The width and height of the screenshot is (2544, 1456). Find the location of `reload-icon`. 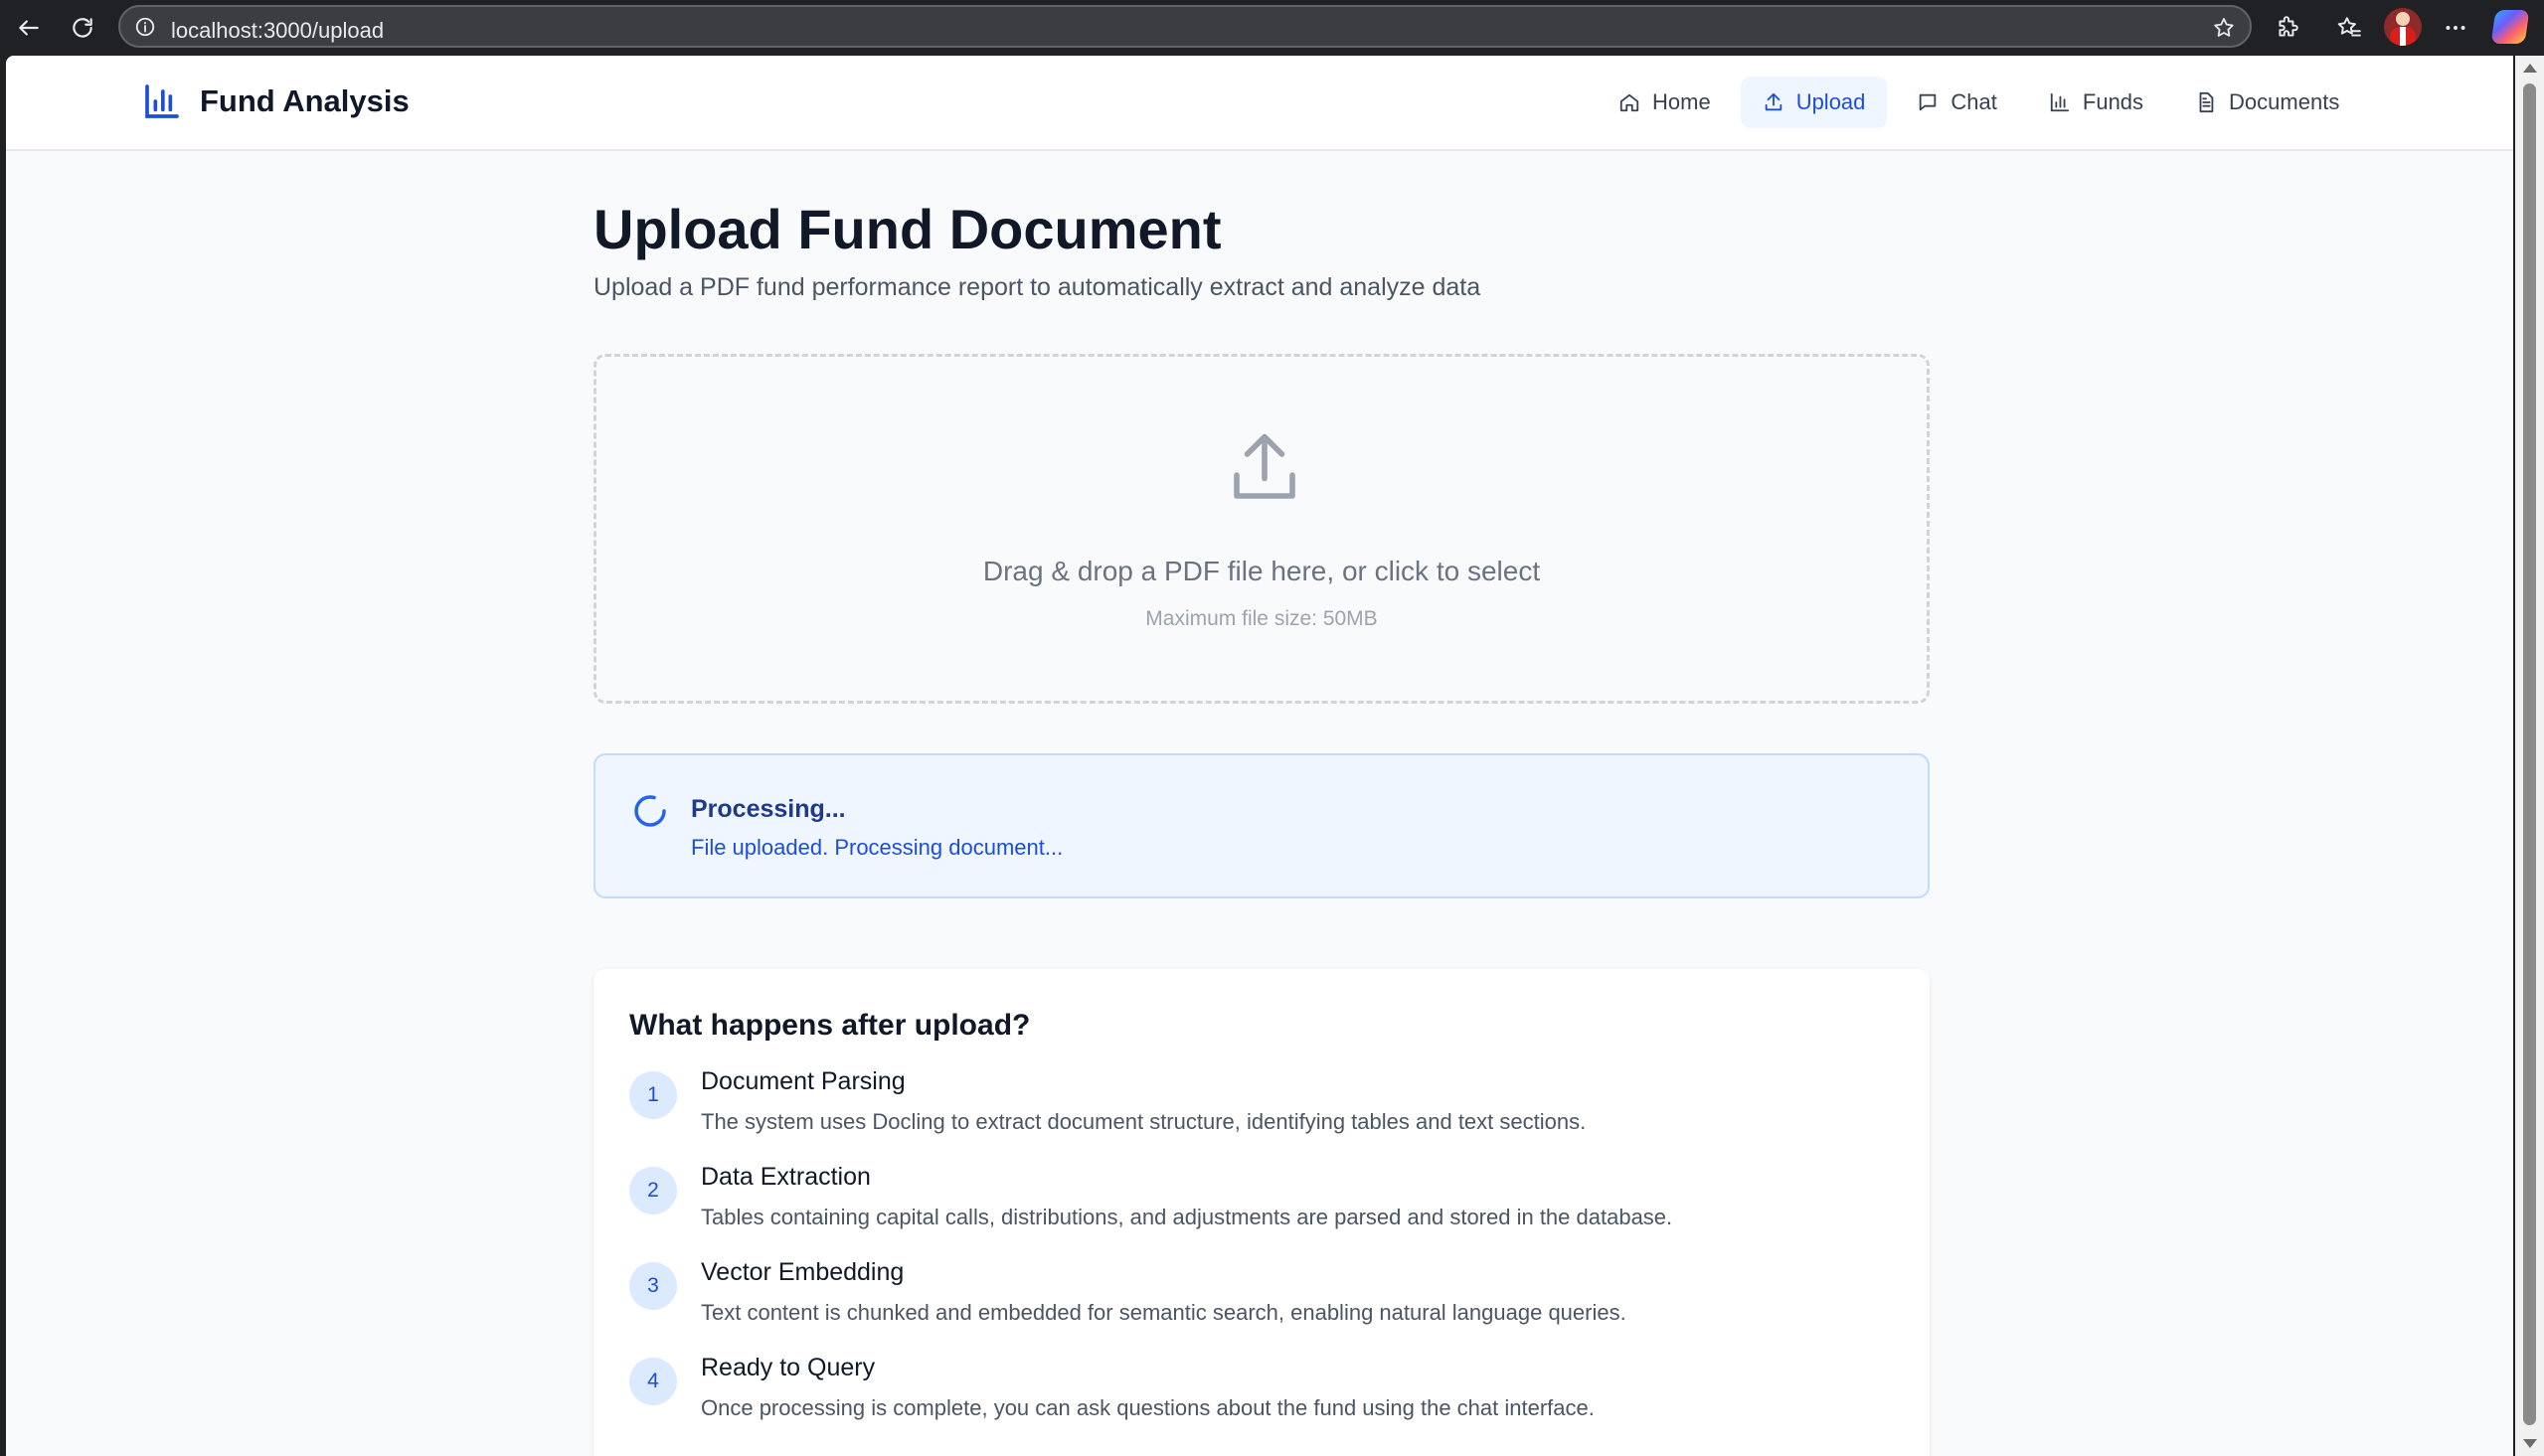

reload-icon is located at coordinates (82, 28).